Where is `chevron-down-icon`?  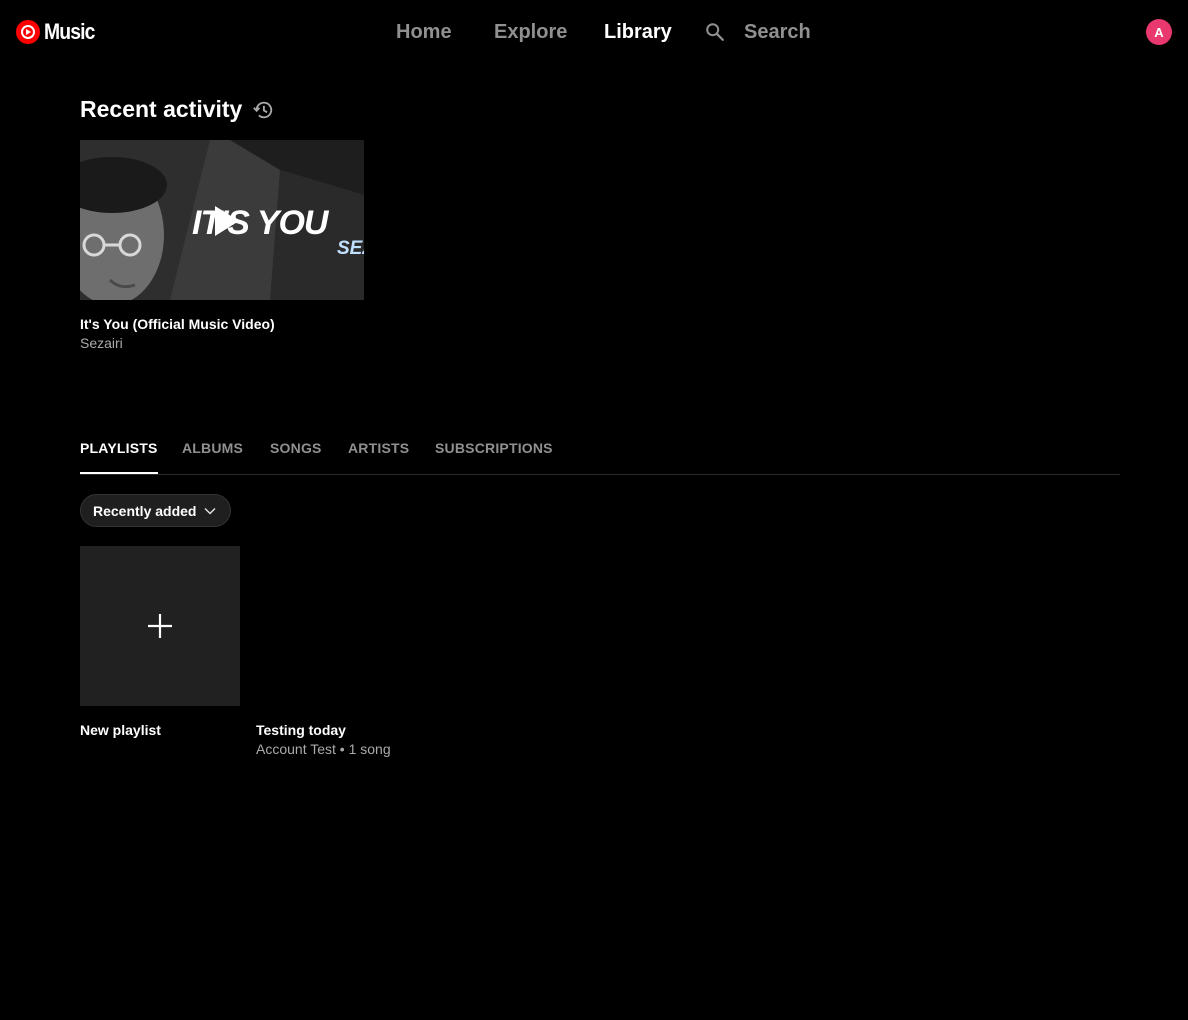 chevron-down-icon is located at coordinates (210, 511).